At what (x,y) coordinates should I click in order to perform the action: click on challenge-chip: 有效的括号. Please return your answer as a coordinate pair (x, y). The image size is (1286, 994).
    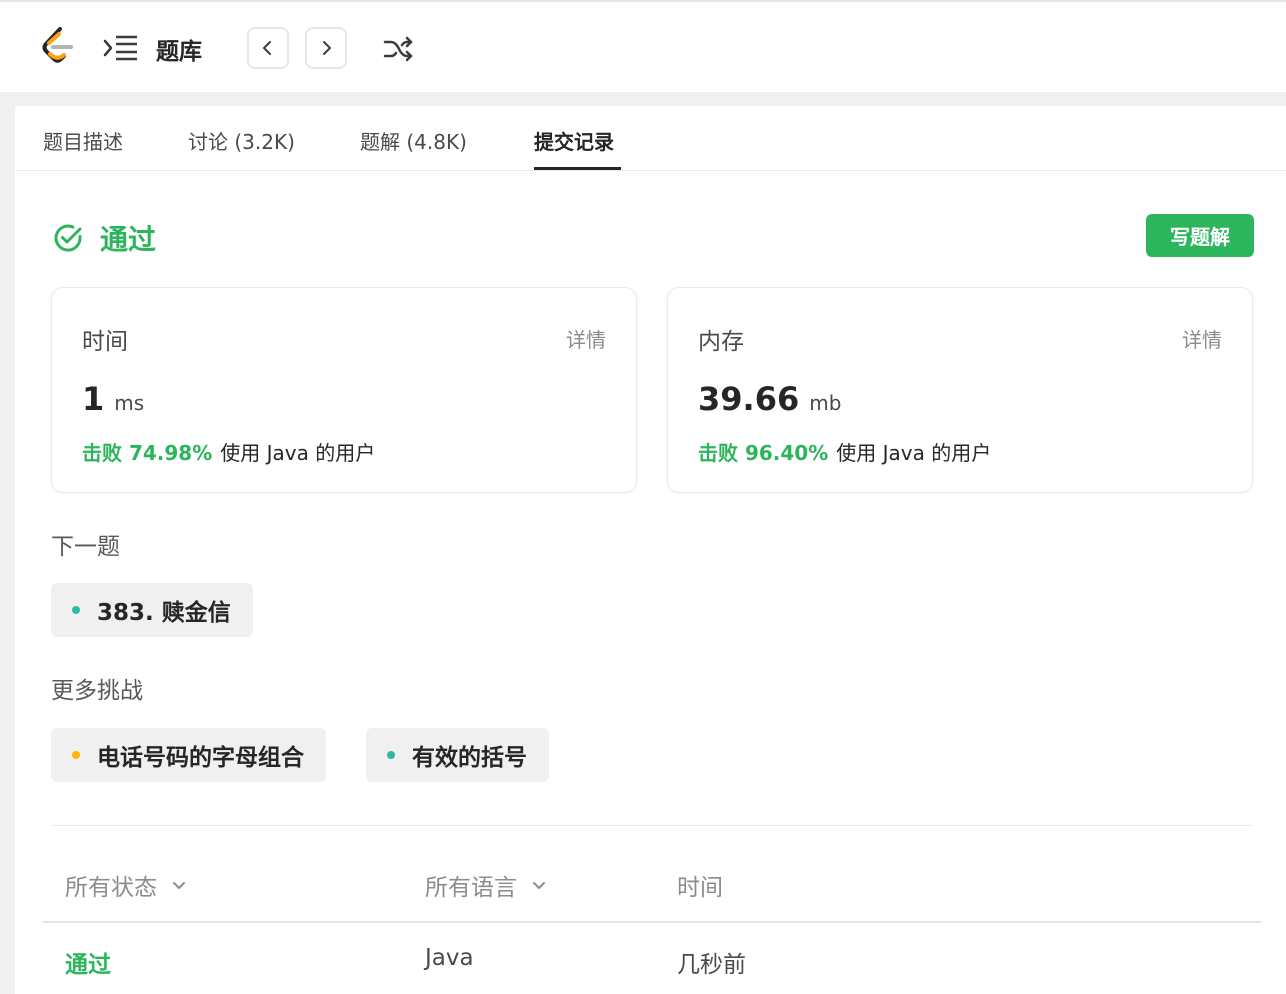
    Looking at the image, I should click on (457, 755).